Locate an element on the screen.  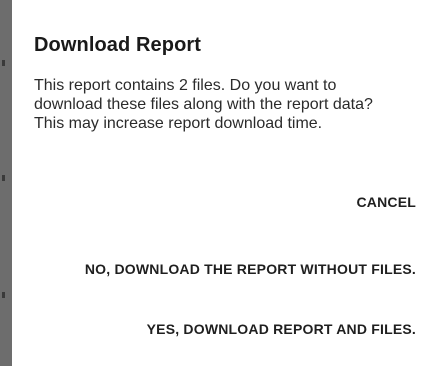
cancel-button: CANCEL is located at coordinates (386, 202).